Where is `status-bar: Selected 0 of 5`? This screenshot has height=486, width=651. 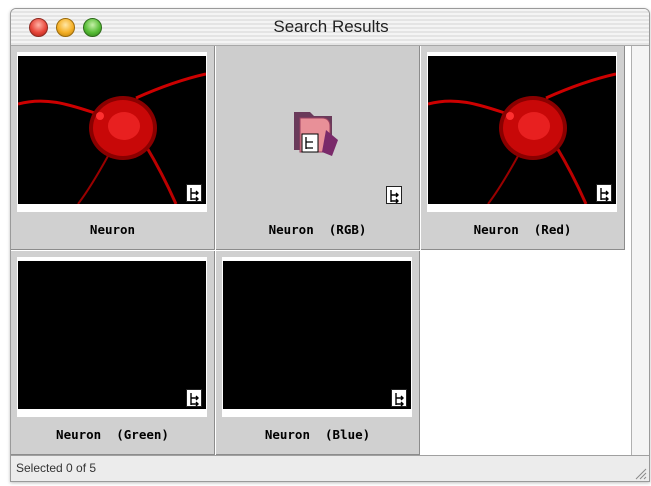 status-bar: Selected 0 of 5 is located at coordinates (330, 468).